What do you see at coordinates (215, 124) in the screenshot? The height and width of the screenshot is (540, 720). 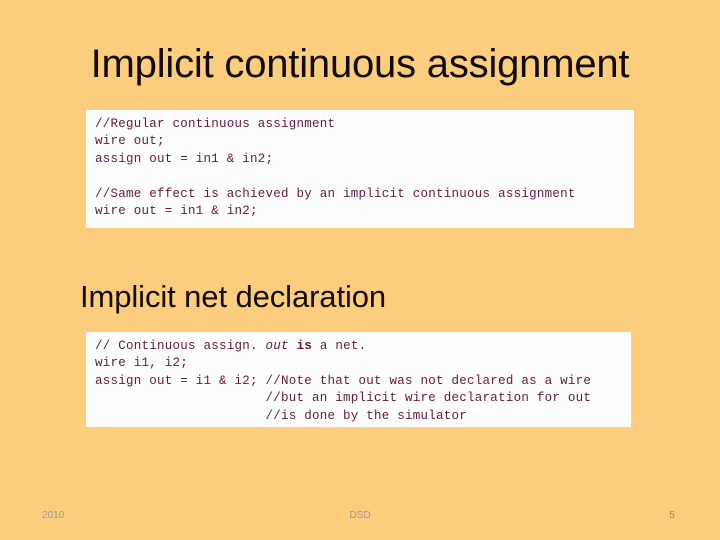 I see `code-line: //Regular continuous assignment` at bounding box center [215, 124].